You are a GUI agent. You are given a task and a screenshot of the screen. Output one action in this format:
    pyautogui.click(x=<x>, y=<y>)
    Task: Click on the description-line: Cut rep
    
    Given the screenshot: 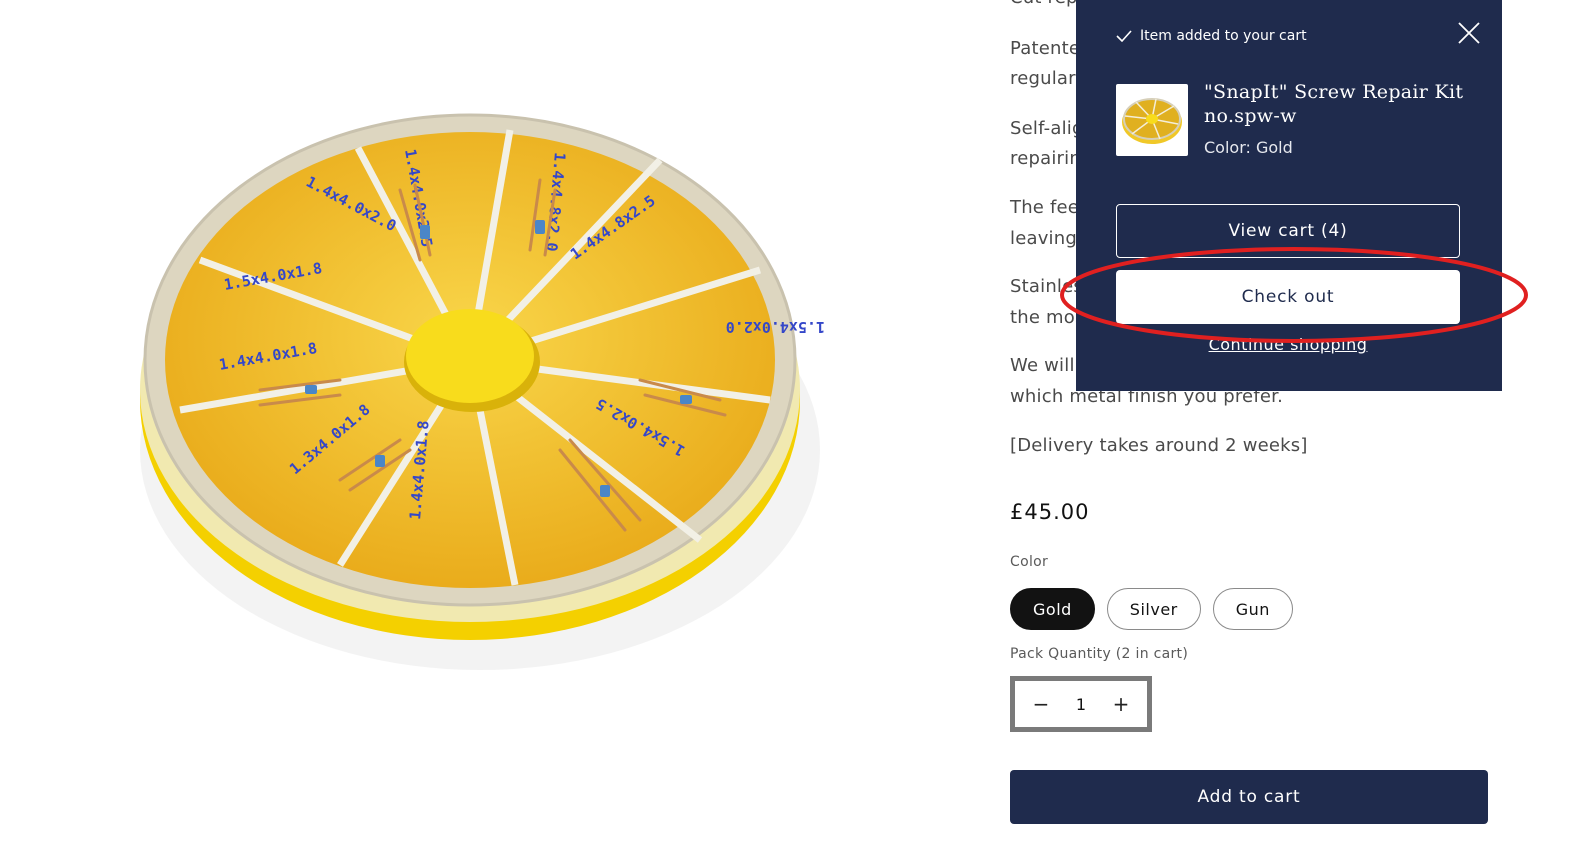 What is the action you would take?
    pyautogui.click(x=1044, y=4)
    